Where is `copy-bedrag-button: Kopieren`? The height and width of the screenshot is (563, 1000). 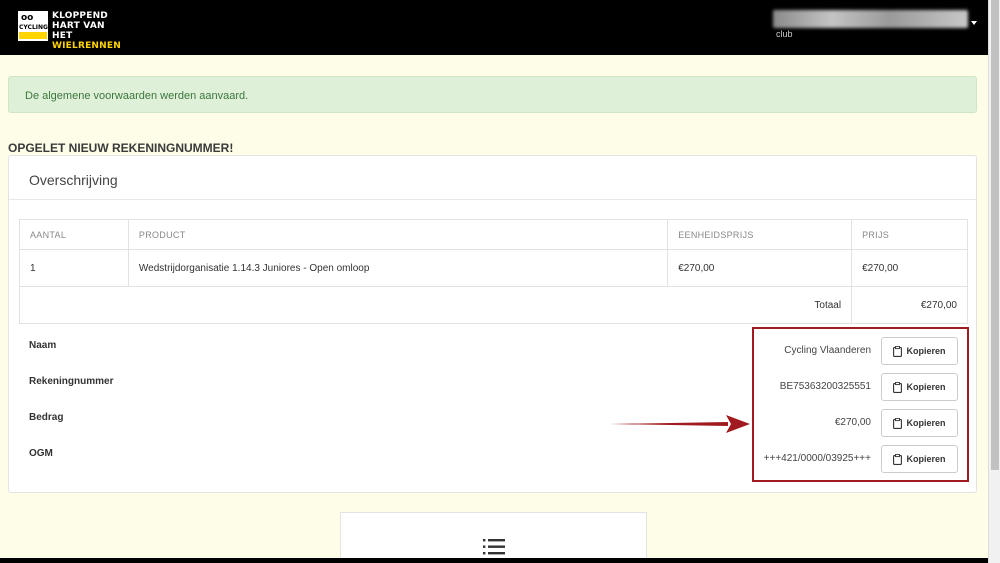 copy-bedrag-button: Kopieren is located at coordinates (919, 423).